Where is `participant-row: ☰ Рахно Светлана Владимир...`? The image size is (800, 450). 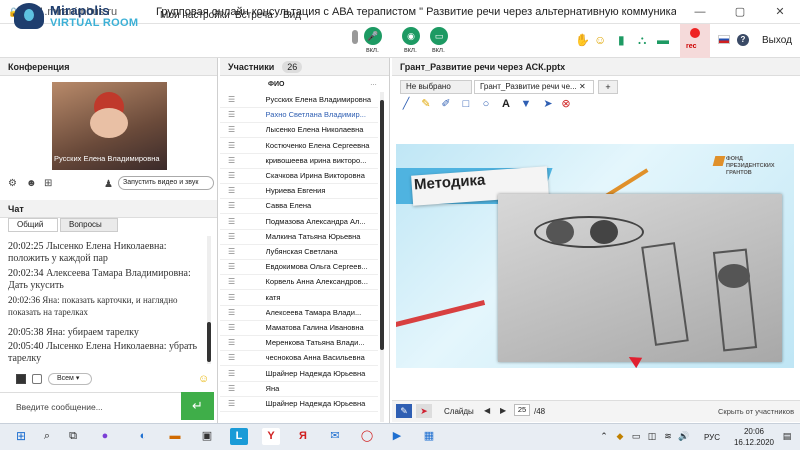
participant-row: ☰ Рахно Светлана Владимир... is located at coordinates (299, 115).